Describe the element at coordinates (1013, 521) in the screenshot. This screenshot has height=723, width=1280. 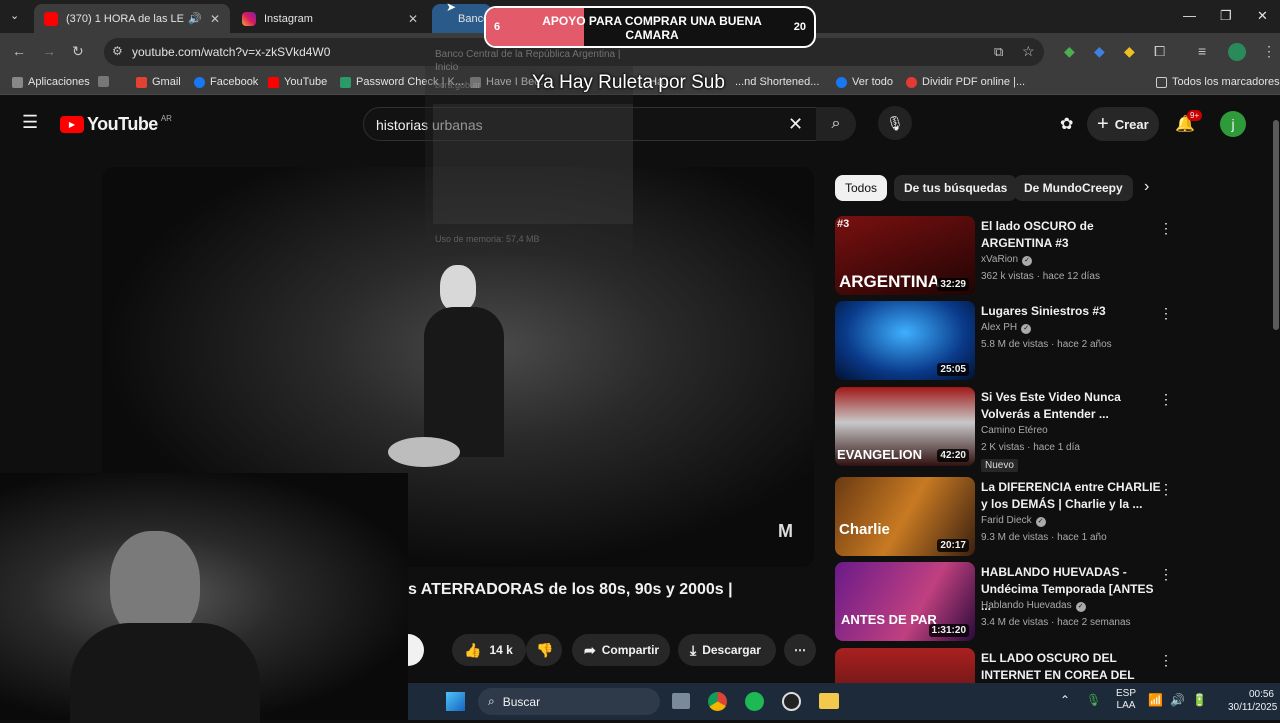
I see `channel-name: Farid Dieck ✓` at that location.